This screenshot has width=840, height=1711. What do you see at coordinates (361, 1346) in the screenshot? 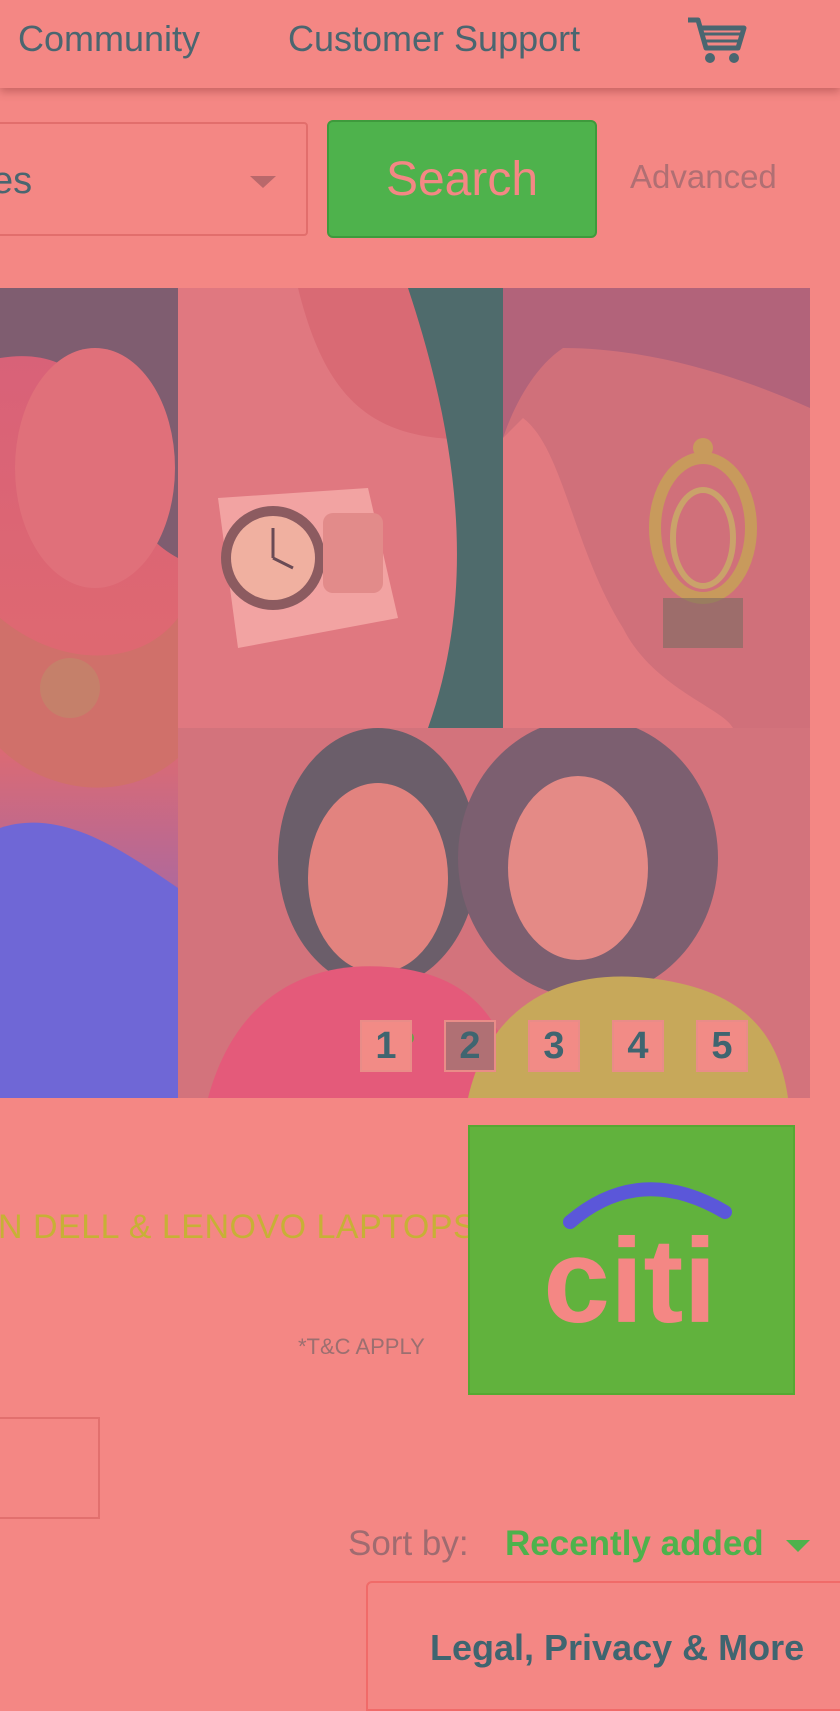
I see `promo-terms: *T&C APPLY` at bounding box center [361, 1346].